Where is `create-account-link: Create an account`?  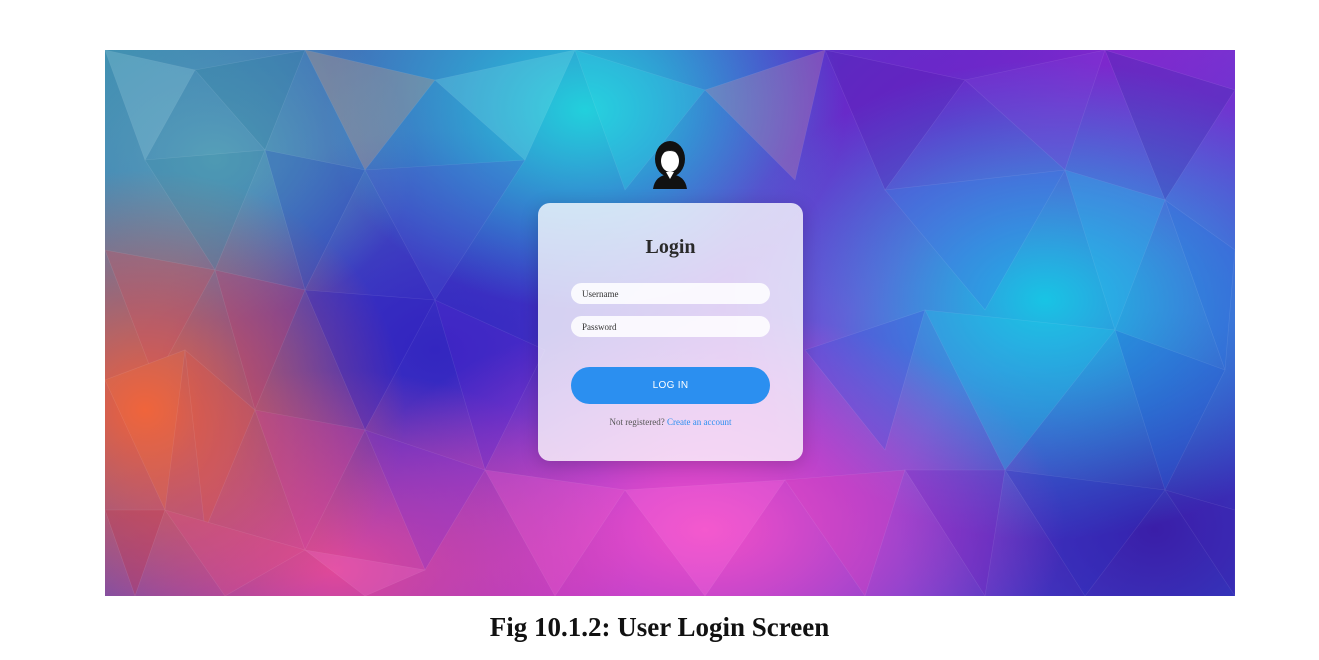 create-account-link: Create an account is located at coordinates (699, 422).